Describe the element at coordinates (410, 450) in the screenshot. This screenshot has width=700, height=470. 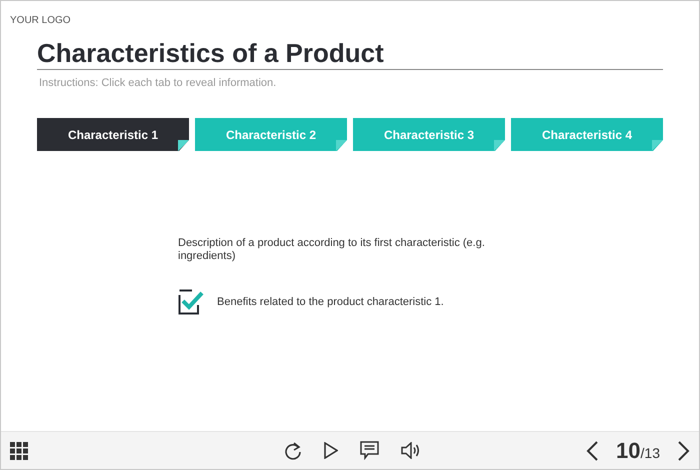
I see `volume-icon` at that location.